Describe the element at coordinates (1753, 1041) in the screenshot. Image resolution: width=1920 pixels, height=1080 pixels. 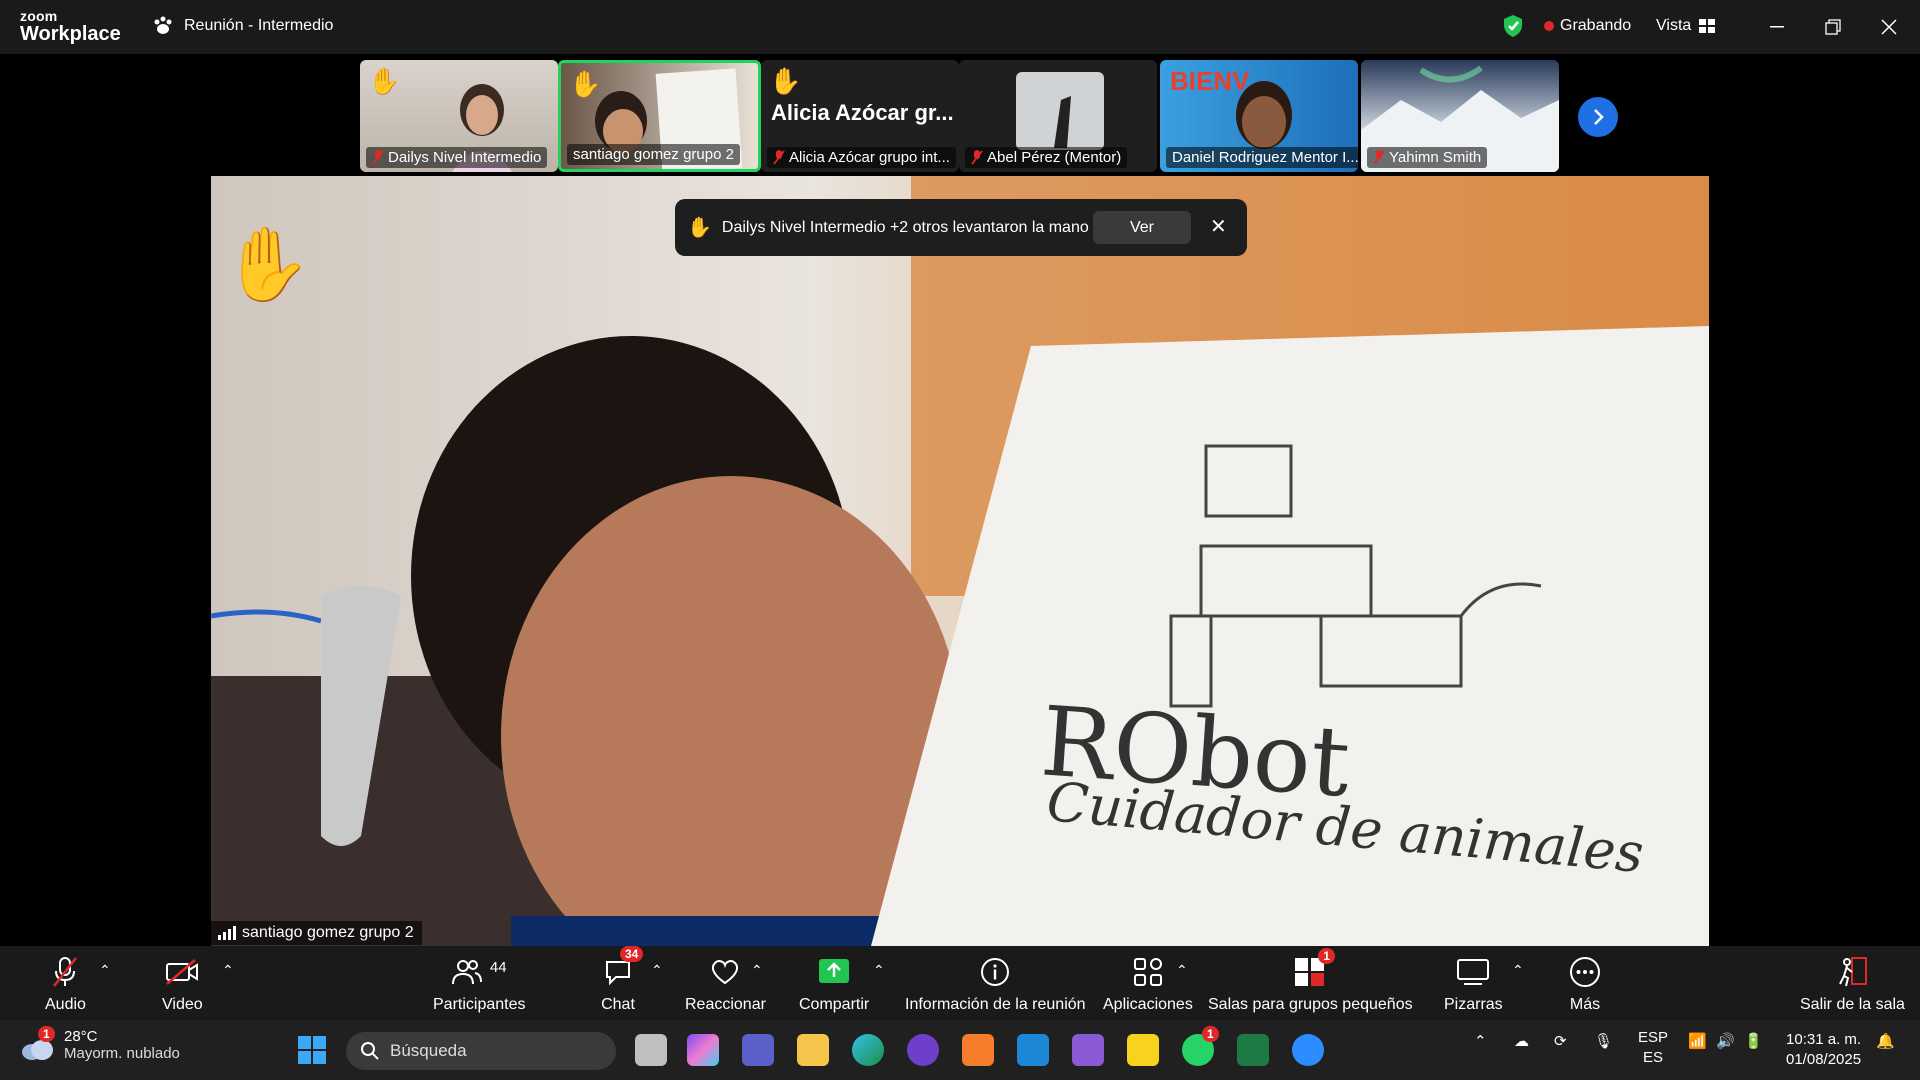
I see `battery-icon: 🔋` at that location.